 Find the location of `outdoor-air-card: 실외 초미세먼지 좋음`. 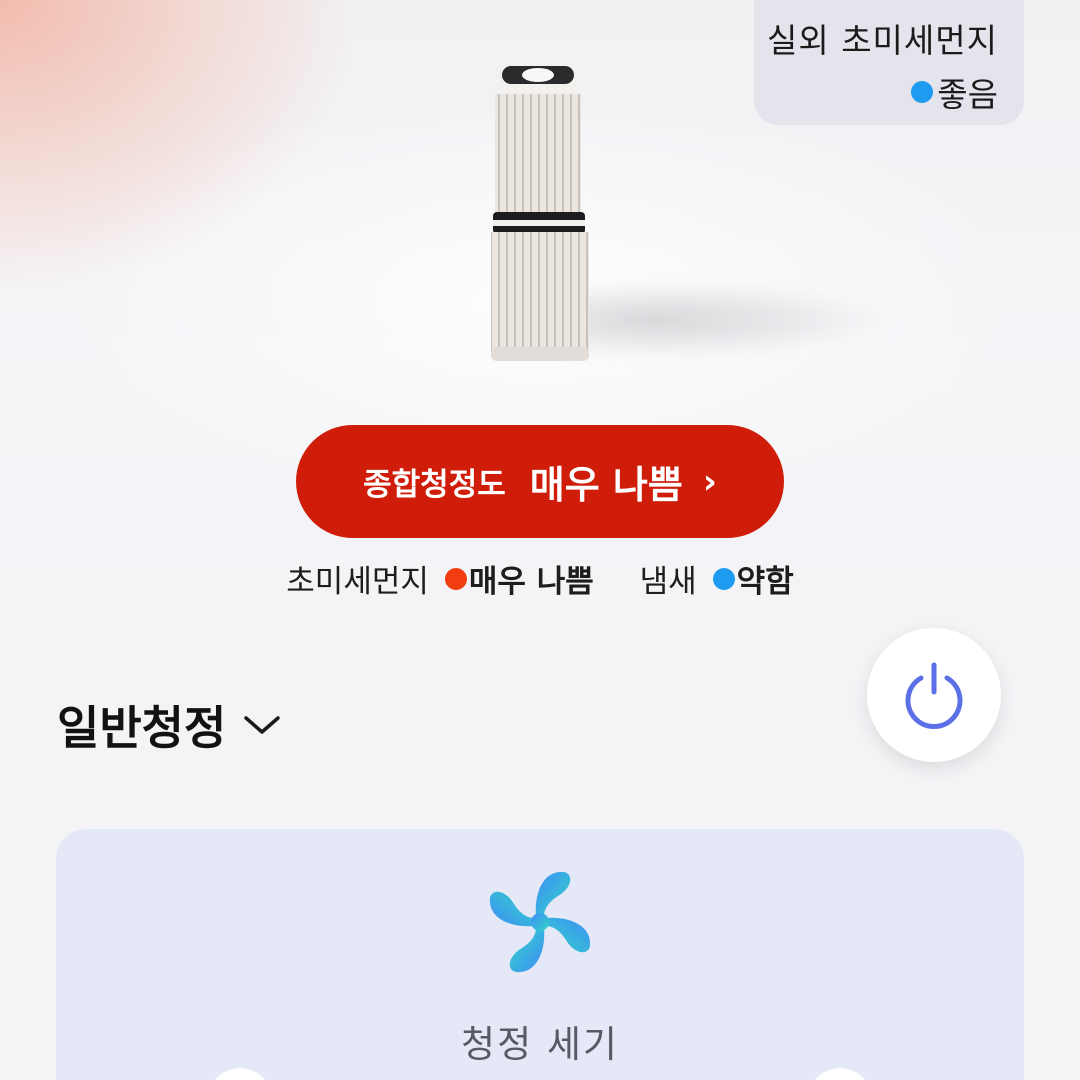

outdoor-air-card: 실외 초미세먼지 좋음 is located at coordinates (889, 62).